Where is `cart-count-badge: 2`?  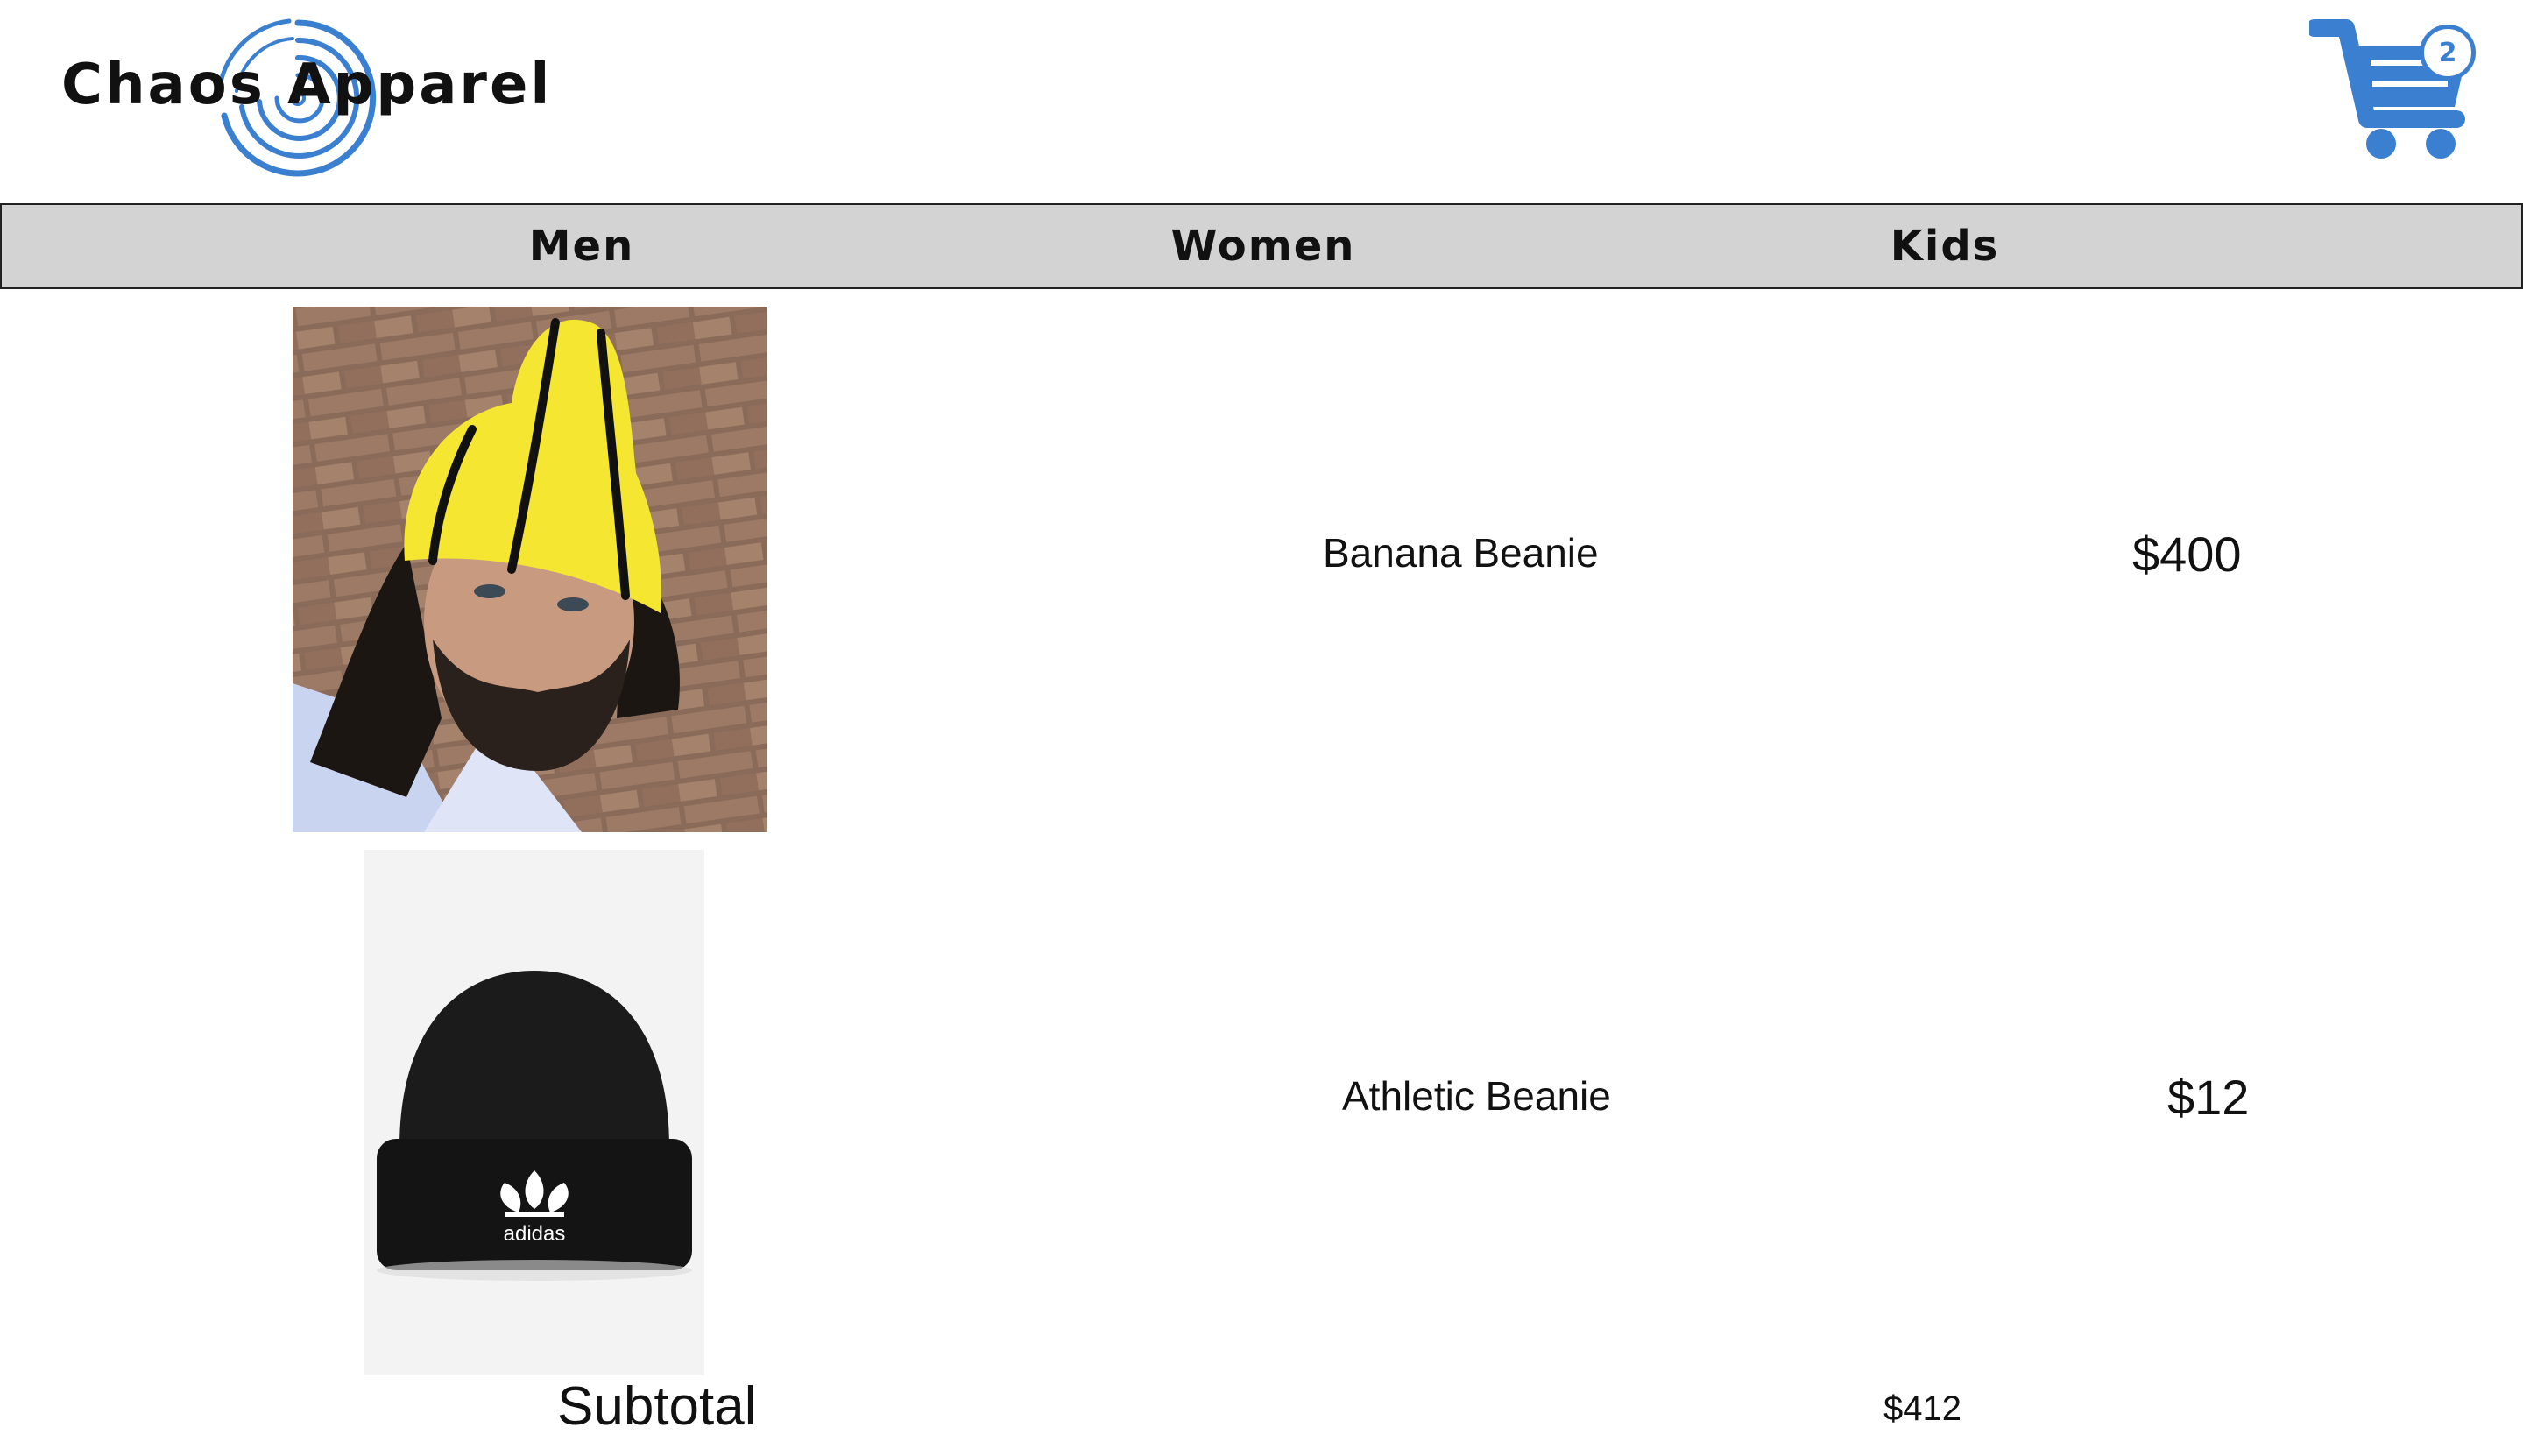 cart-count-badge: 2 is located at coordinates (2448, 53).